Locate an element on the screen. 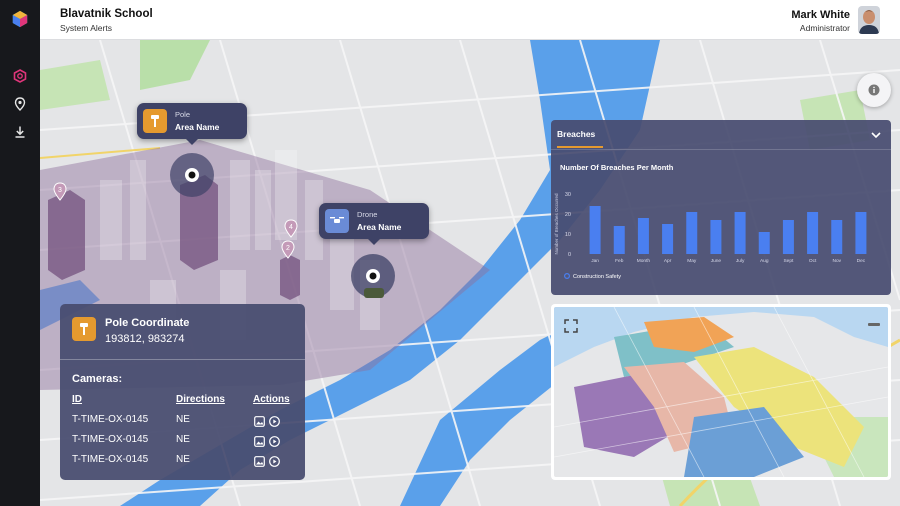 This screenshot has width=900, height=506. pole-tooltip-area: Area Name is located at coordinates (197, 127).